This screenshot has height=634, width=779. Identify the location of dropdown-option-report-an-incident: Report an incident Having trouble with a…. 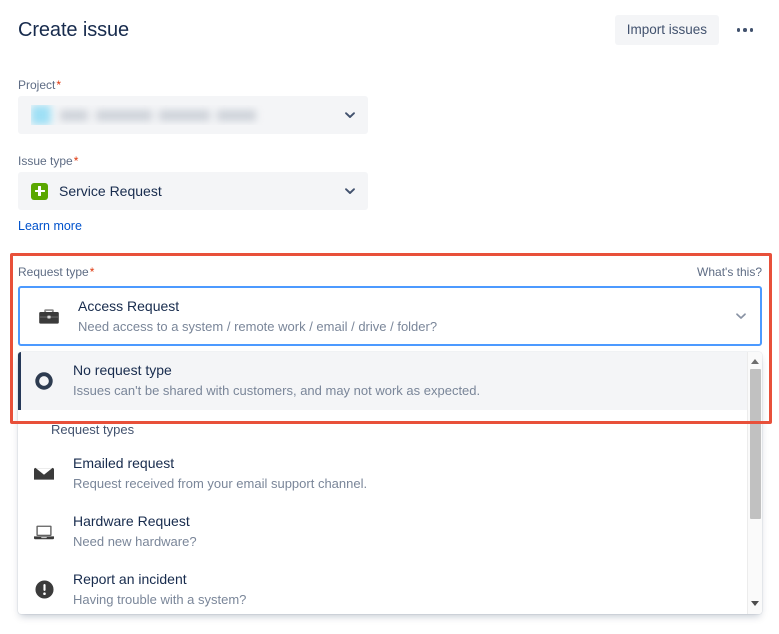
(390, 587).